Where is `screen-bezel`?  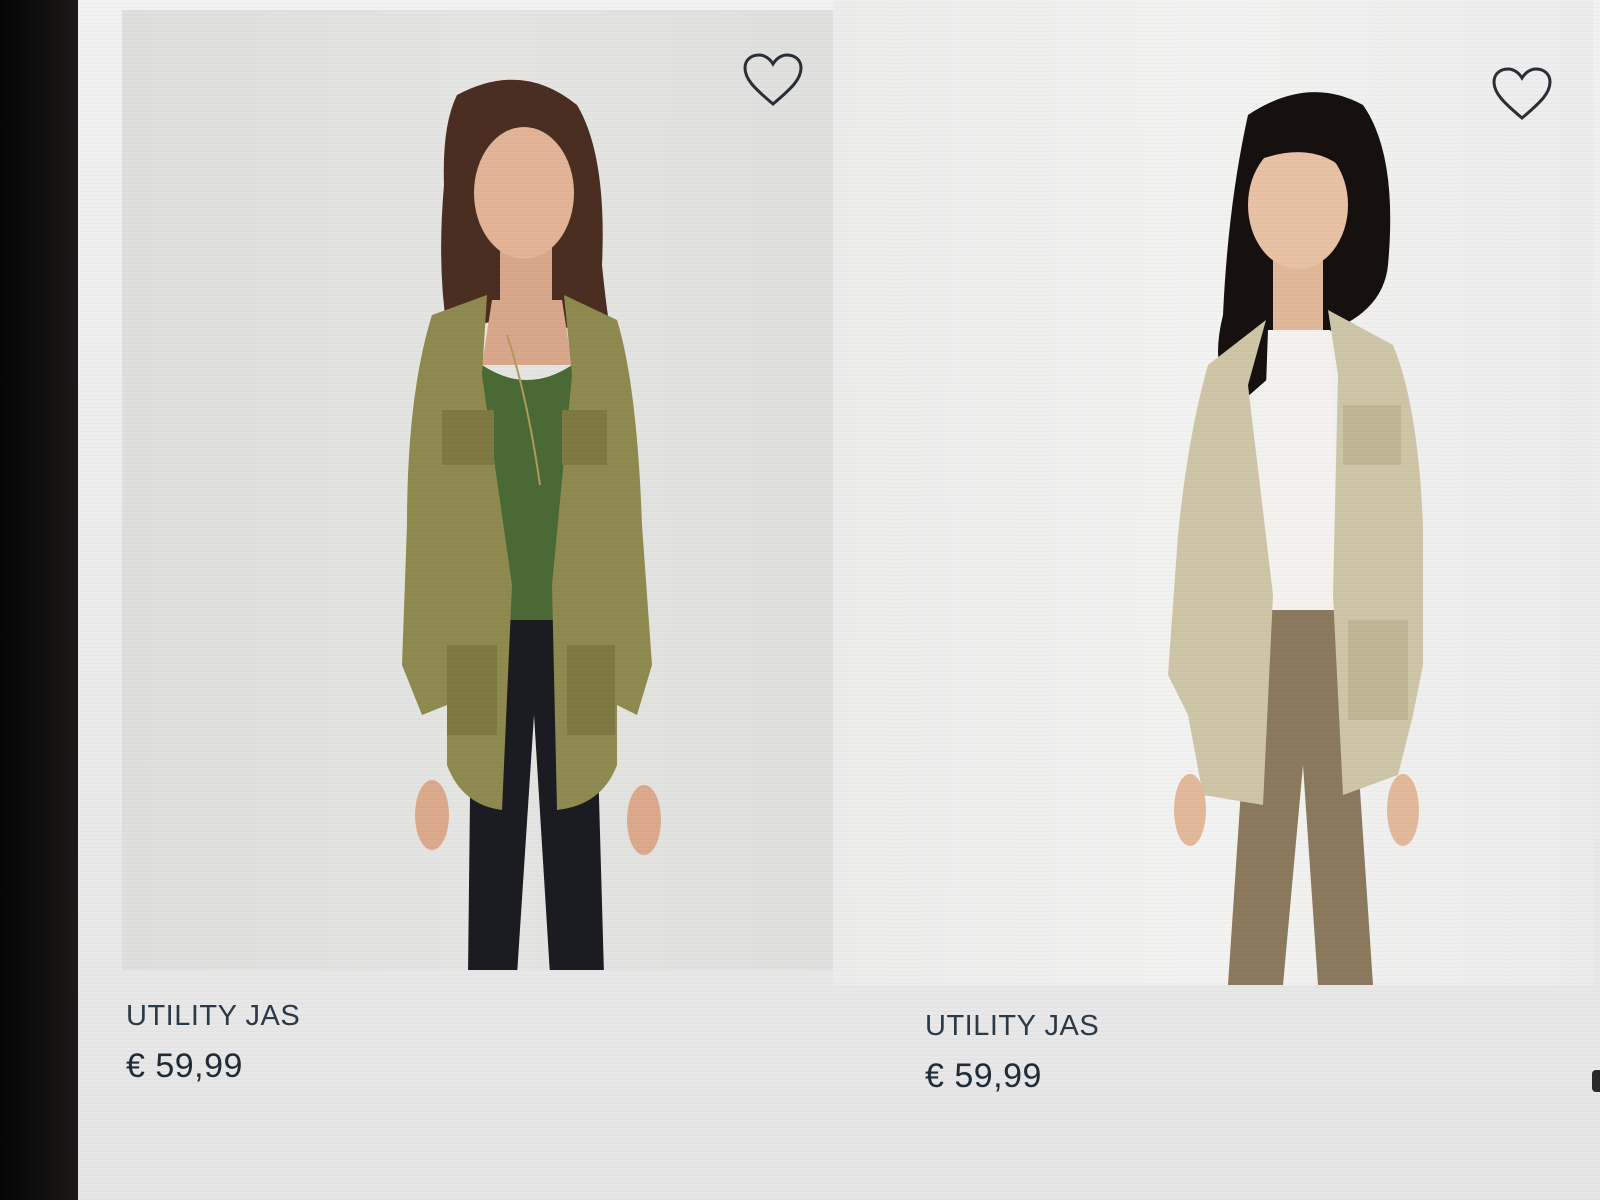
screen-bezel is located at coordinates (41, 600).